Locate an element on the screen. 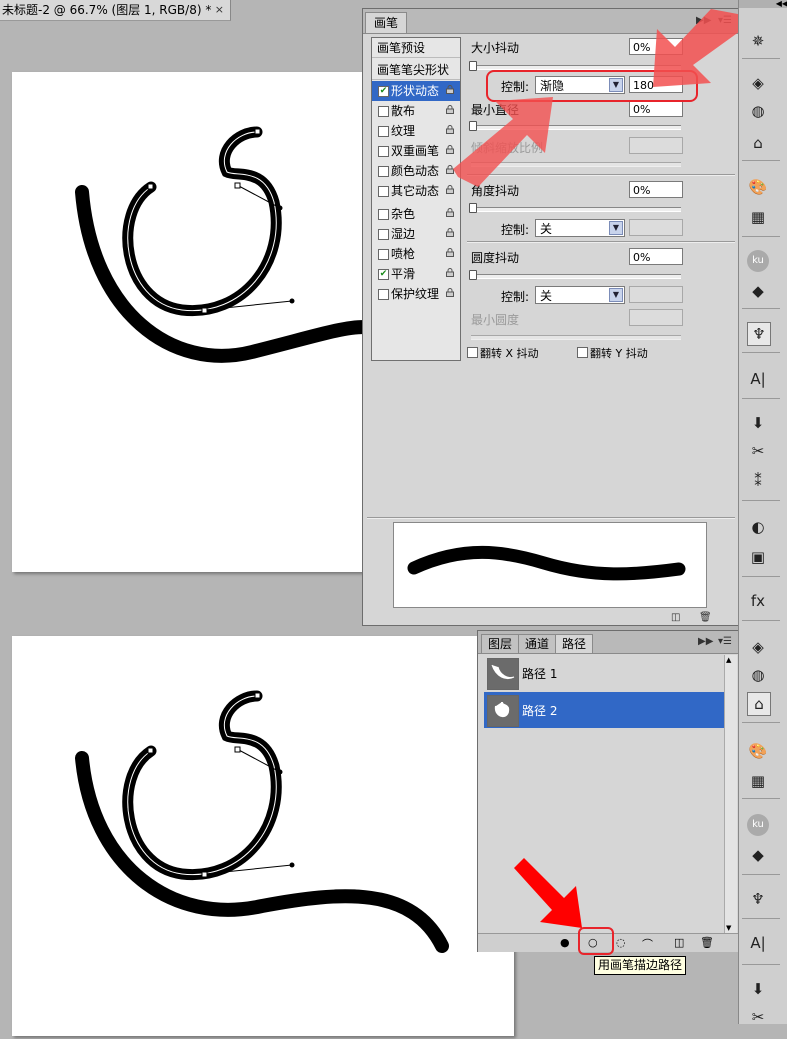  brush-option-smoothing: ✔ 平滑 is located at coordinates (416, 274).